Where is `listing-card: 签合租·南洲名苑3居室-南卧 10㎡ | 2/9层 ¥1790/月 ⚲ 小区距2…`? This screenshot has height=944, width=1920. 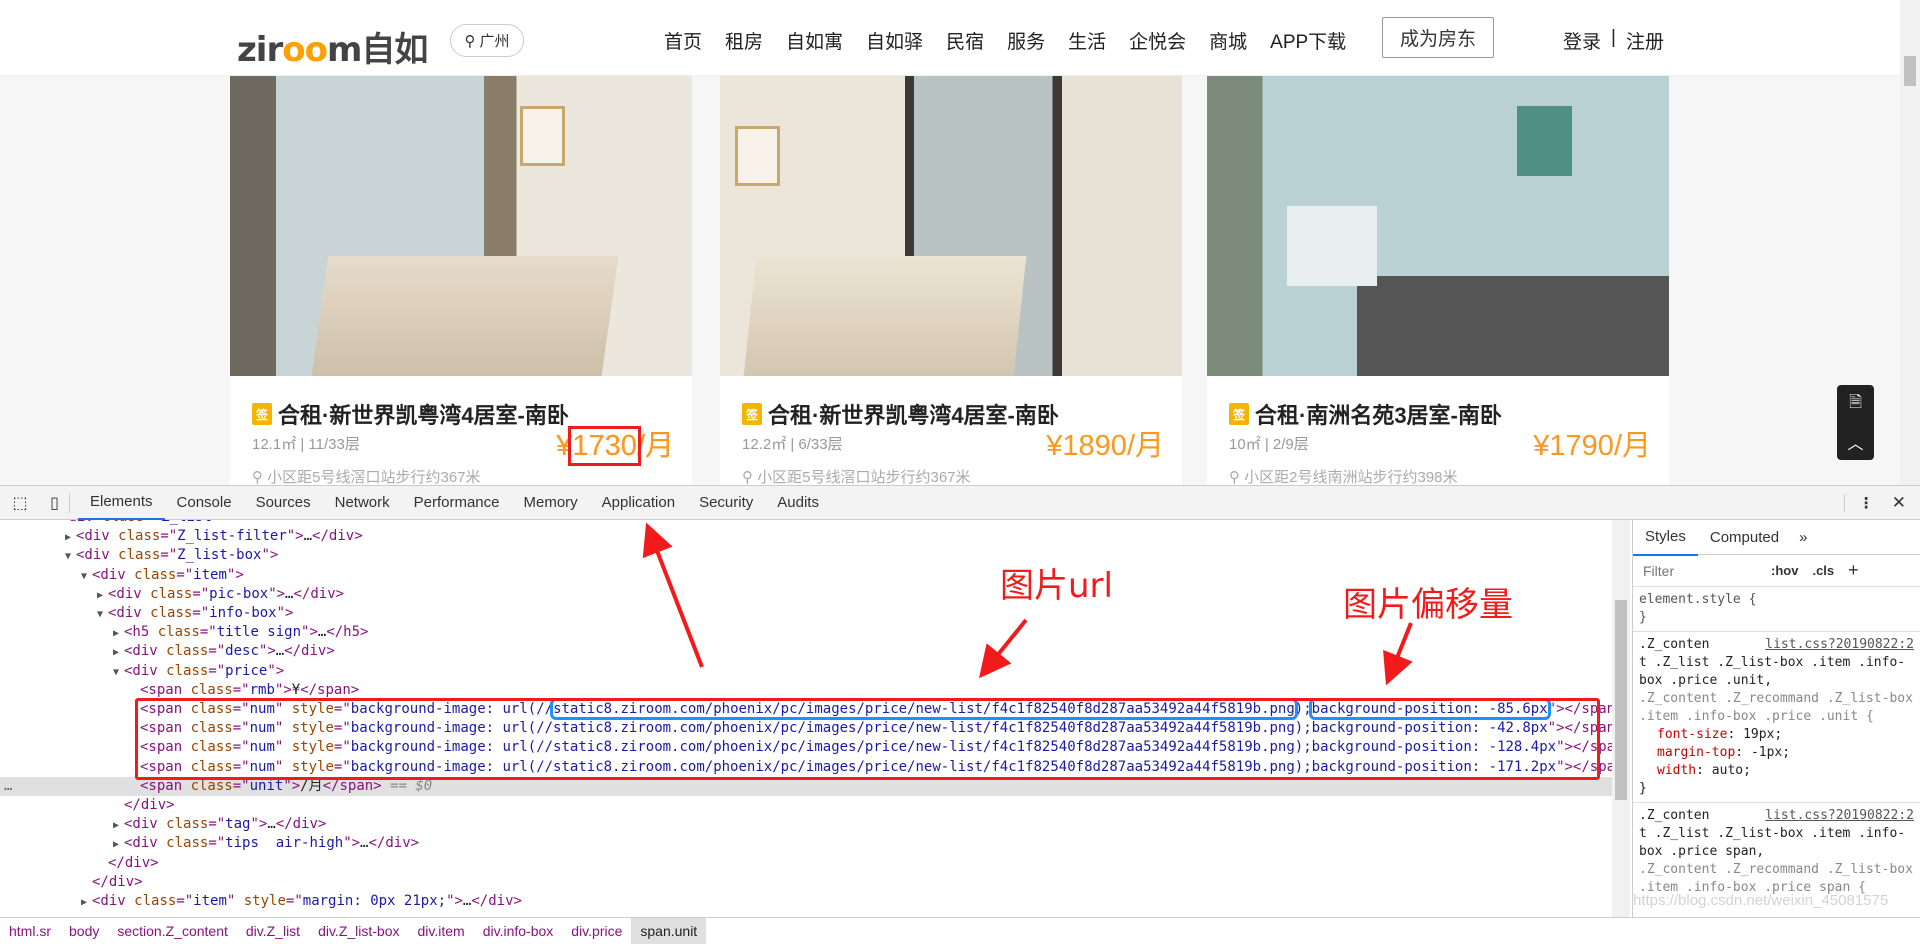 listing-card: 签合租·南洲名苑3居室-南卧 10㎡ | 2/9层 ¥1790/月 ⚲ 小区距2… is located at coordinates (1438, 280).